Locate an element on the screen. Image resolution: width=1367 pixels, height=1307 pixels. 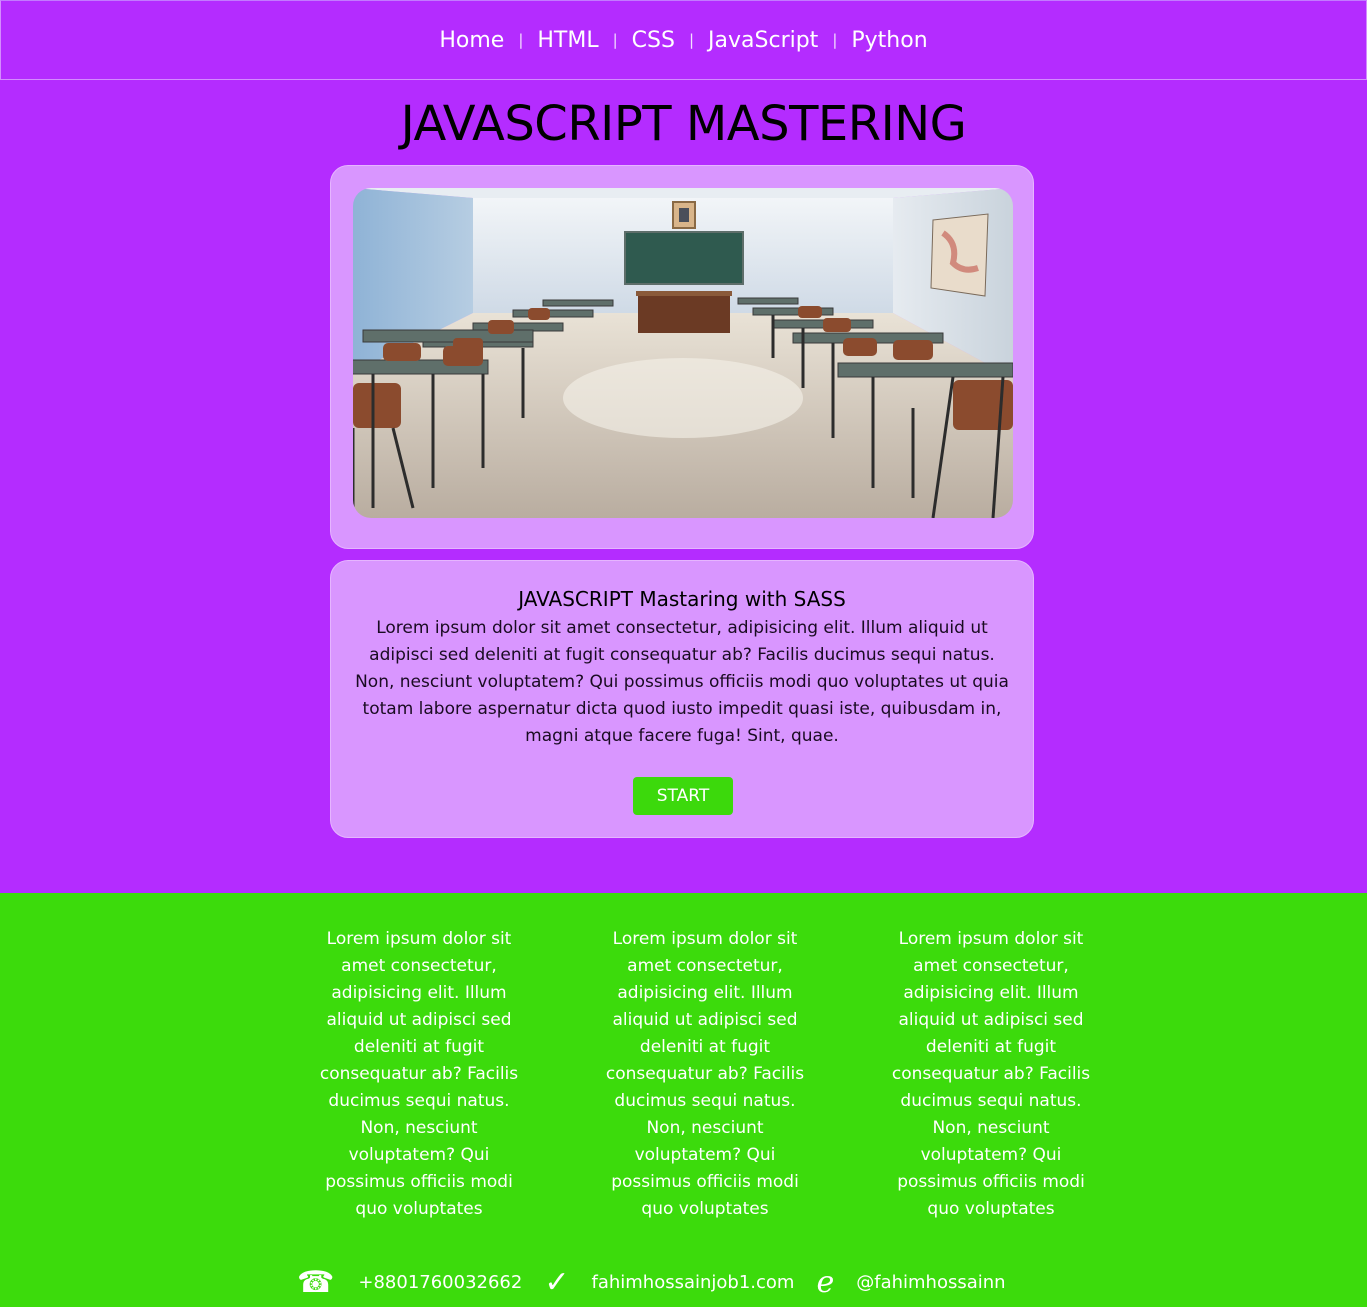
check-icon: ✓ is located at coordinates (557, 1282).